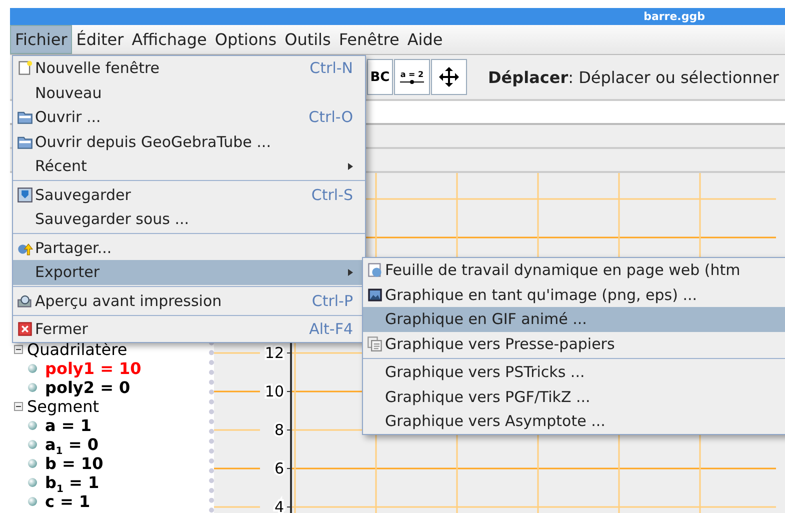  What do you see at coordinates (274, 391) in the screenshot?
I see `axis-tick-label: 10` at bounding box center [274, 391].